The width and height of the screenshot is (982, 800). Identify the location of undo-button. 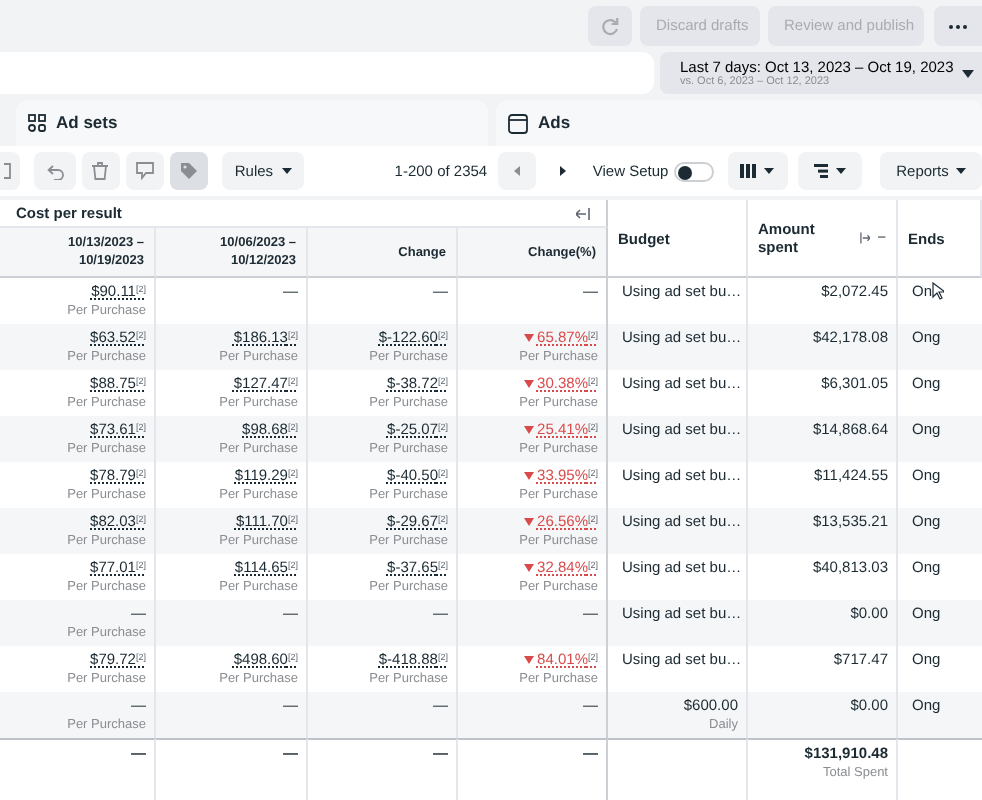
(54, 171).